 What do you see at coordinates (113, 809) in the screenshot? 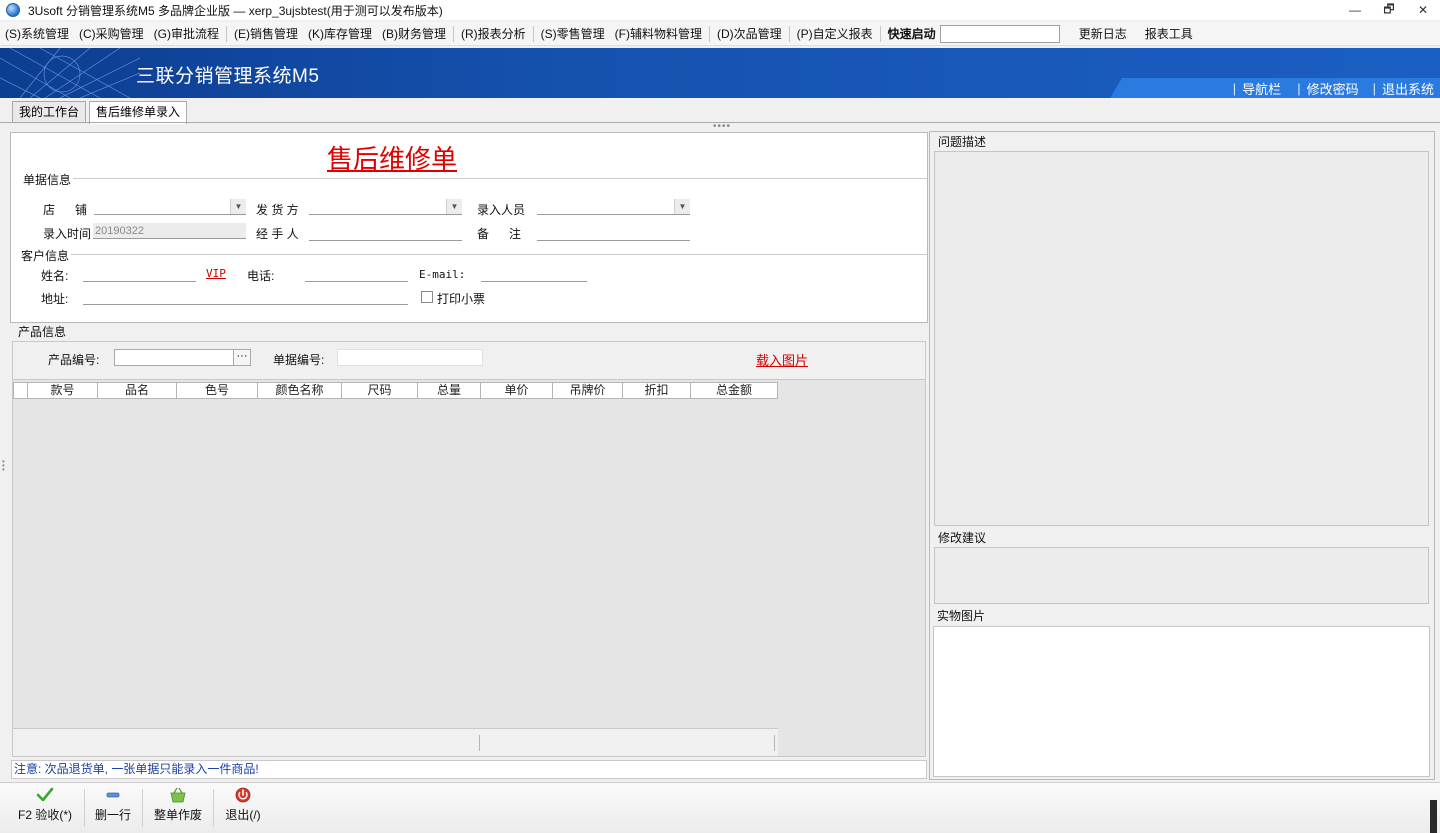
I see `delete-row-button: 删一行` at bounding box center [113, 809].